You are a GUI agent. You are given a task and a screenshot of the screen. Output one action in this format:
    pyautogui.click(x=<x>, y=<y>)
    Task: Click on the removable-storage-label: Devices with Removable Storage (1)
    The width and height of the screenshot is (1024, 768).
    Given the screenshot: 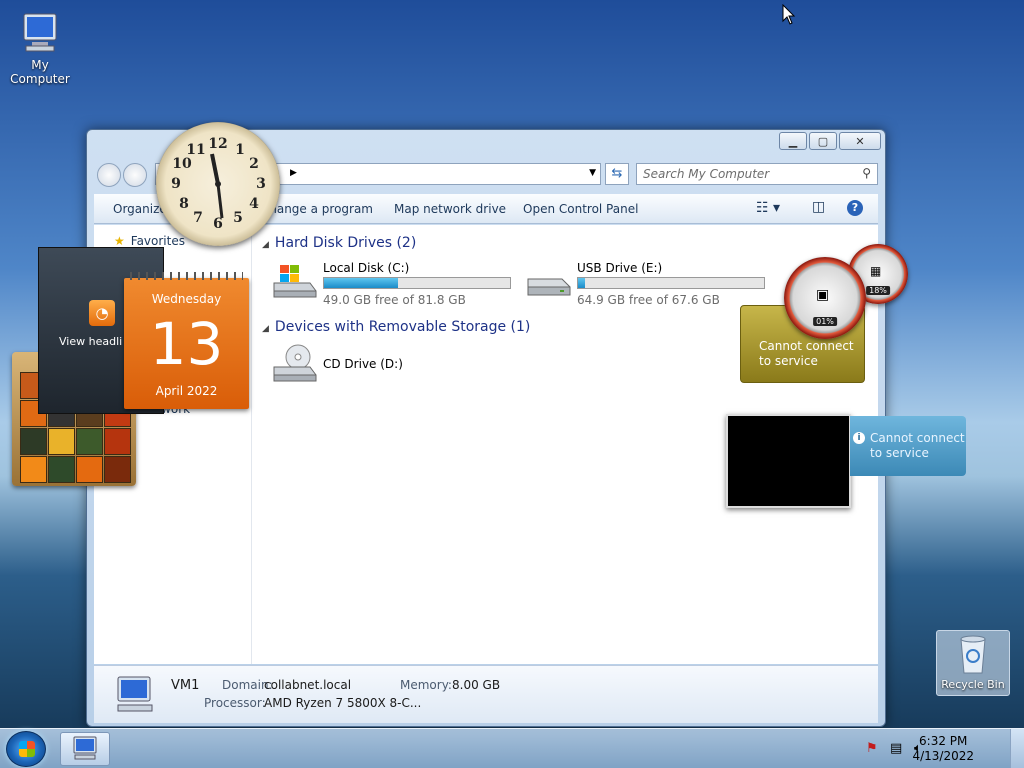 What is the action you would take?
    pyautogui.click(x=402, y=327)
    